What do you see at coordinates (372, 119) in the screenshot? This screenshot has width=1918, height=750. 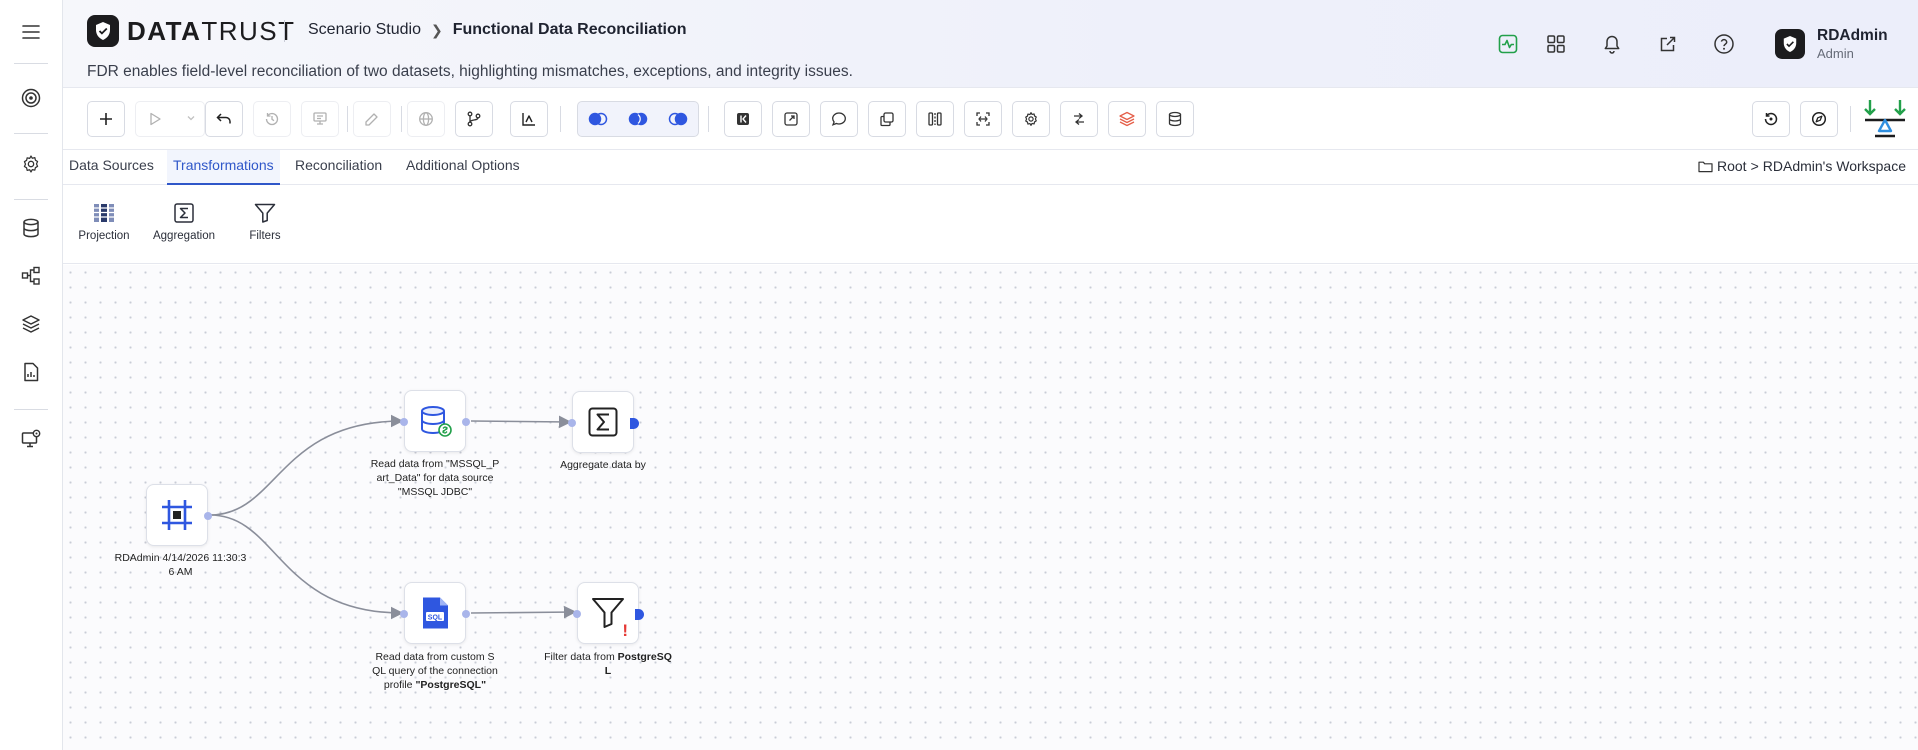 I see `edit-button` at bounding box center [372, 119].